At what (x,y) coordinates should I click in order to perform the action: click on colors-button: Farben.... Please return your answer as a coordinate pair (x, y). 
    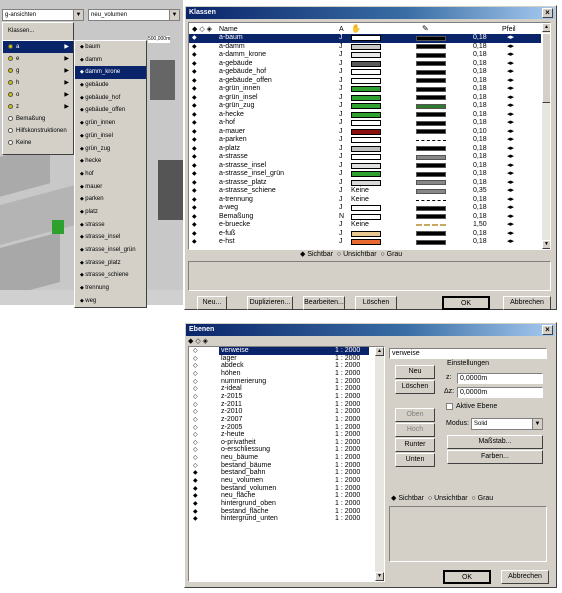
    Looking at the image, I should click on (495, 457).